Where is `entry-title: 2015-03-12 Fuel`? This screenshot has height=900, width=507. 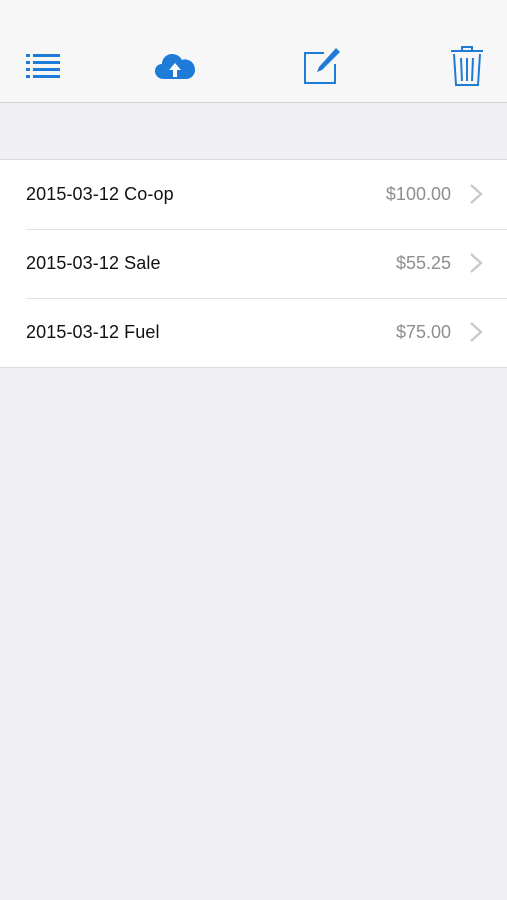
entry-title: 2015-03-12 Fuel is located at coordinates (93, 332).